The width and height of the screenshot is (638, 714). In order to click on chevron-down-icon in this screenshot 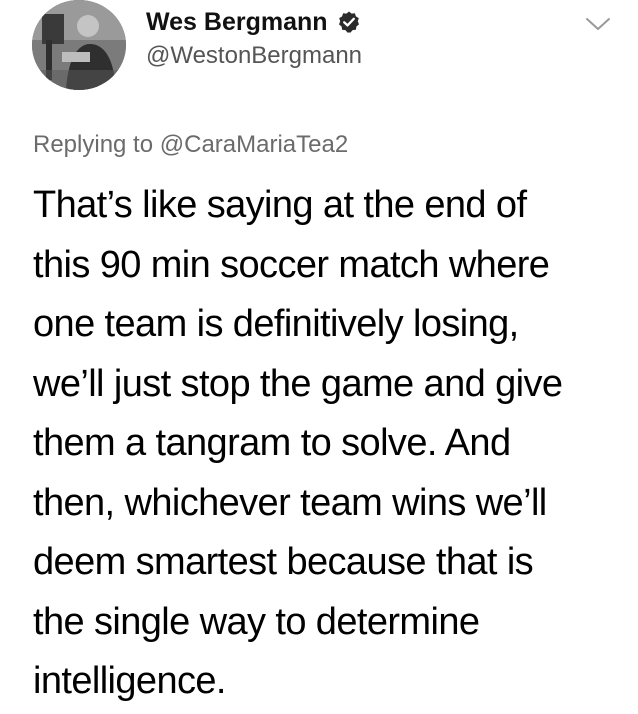, I will do `click(598, 24)`.